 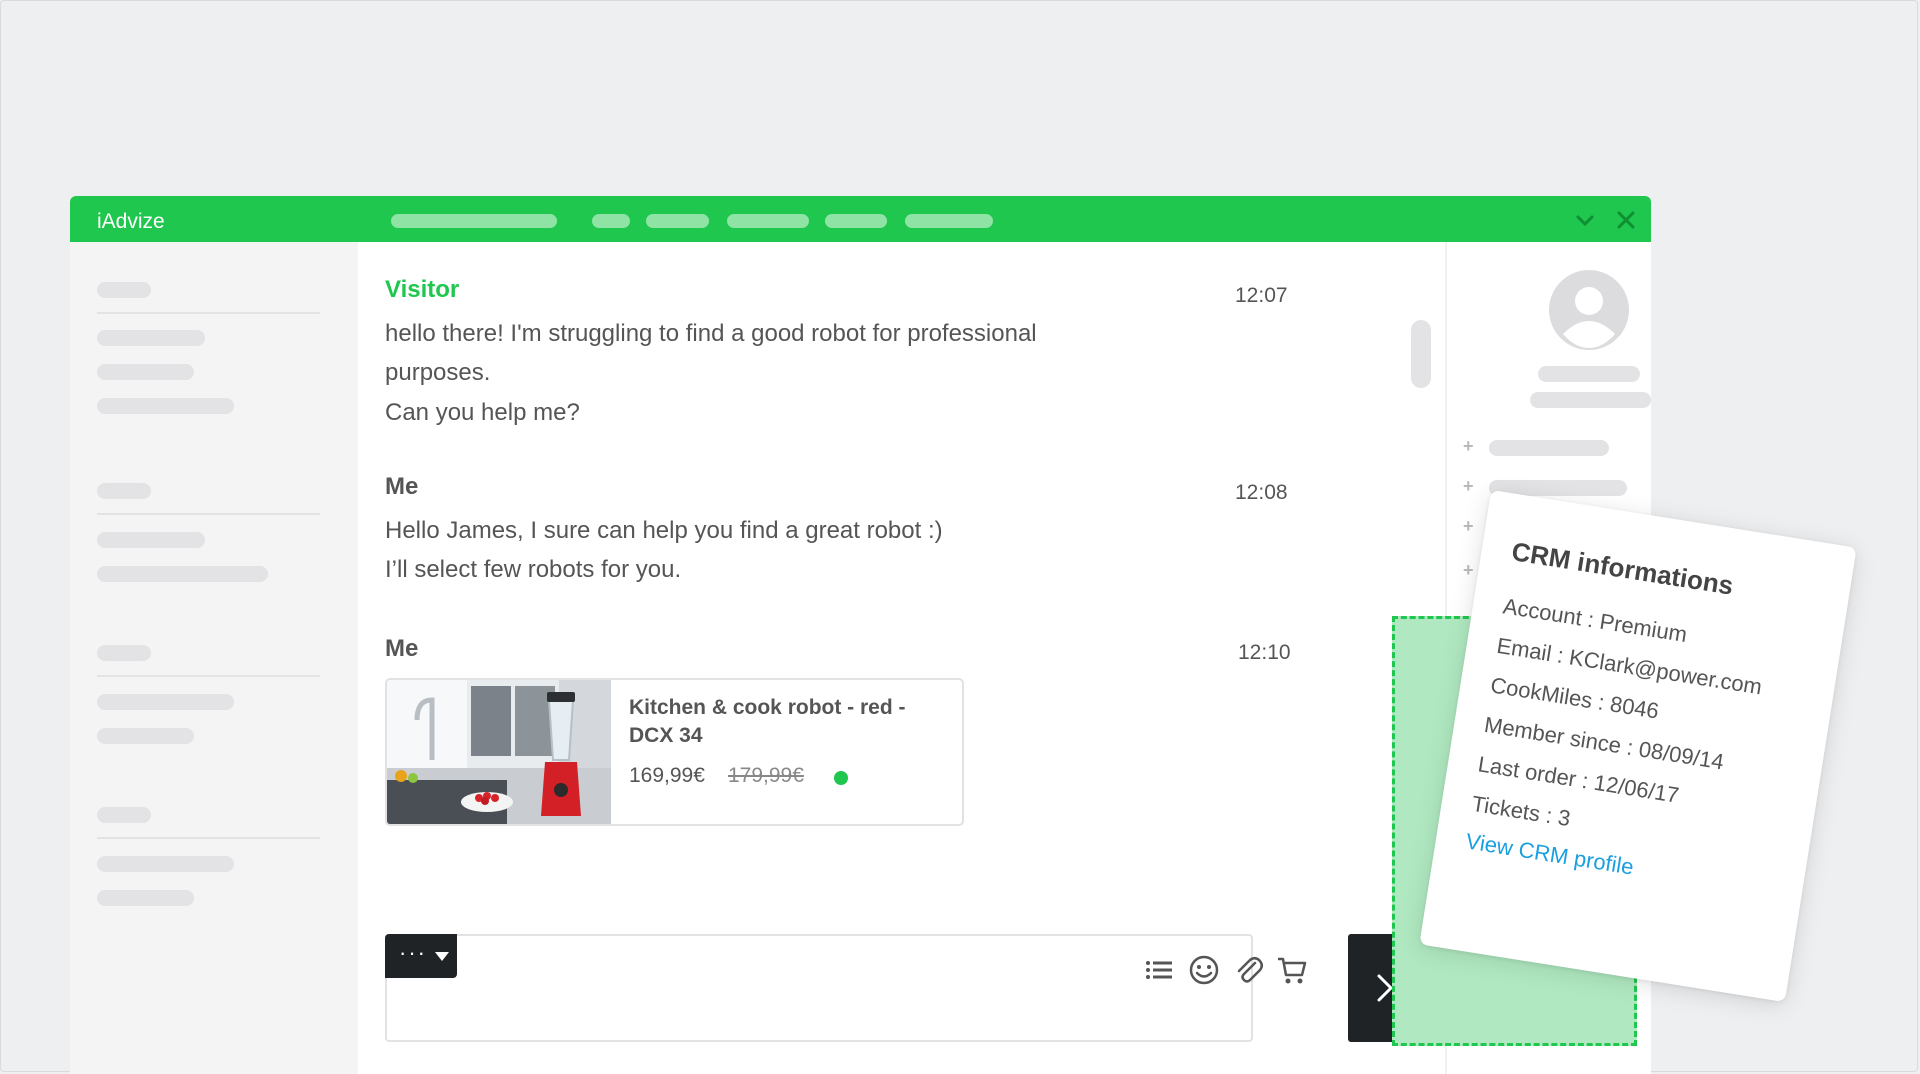 What do you see at coordinates (131, 221) in the screenshot?
I see `app-name: iAdvize` at bounding box center [131, 221].